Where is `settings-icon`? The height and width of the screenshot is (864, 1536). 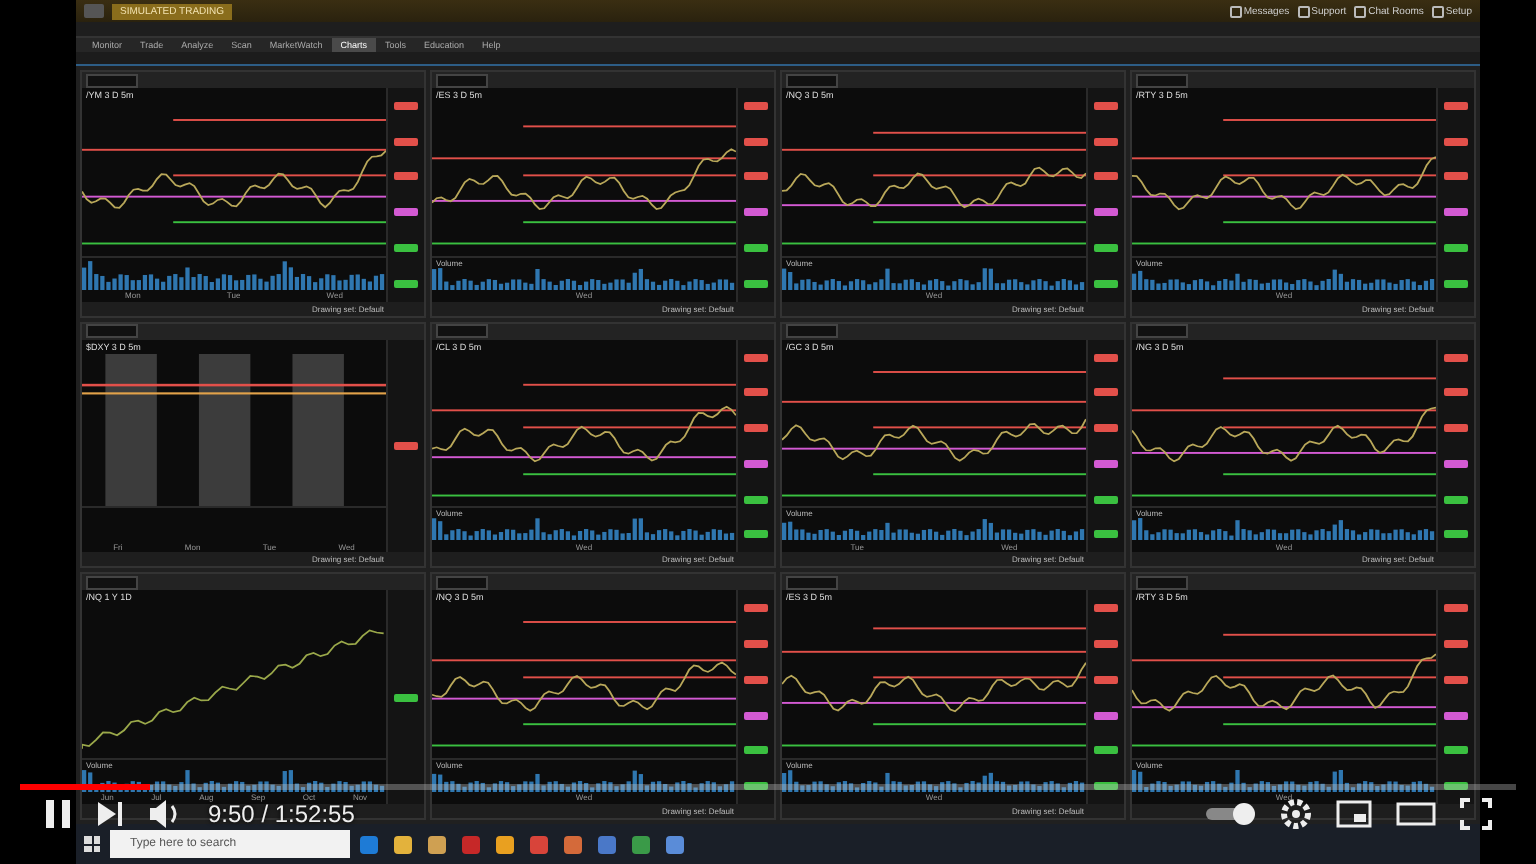
settings-icon is located at coordinates (1296, 814).